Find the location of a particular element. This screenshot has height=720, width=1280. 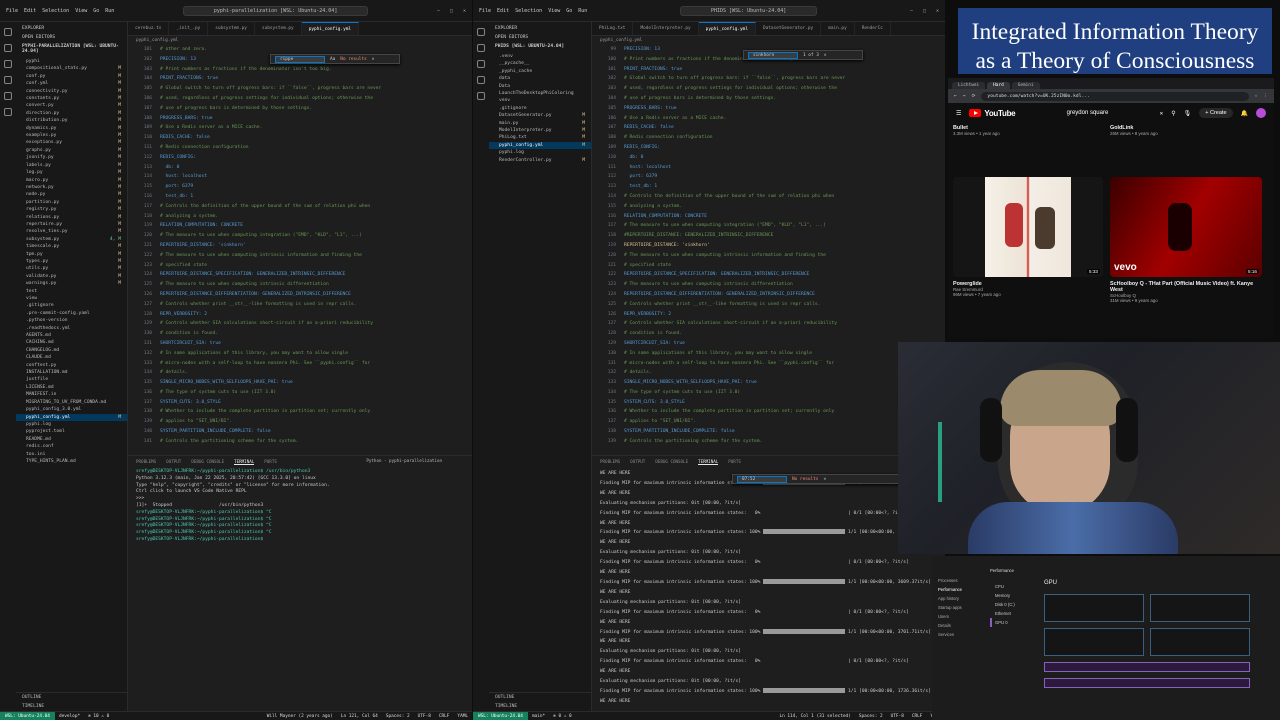

file-tree-item: timescale.py M is located at coordinates (71, 246).